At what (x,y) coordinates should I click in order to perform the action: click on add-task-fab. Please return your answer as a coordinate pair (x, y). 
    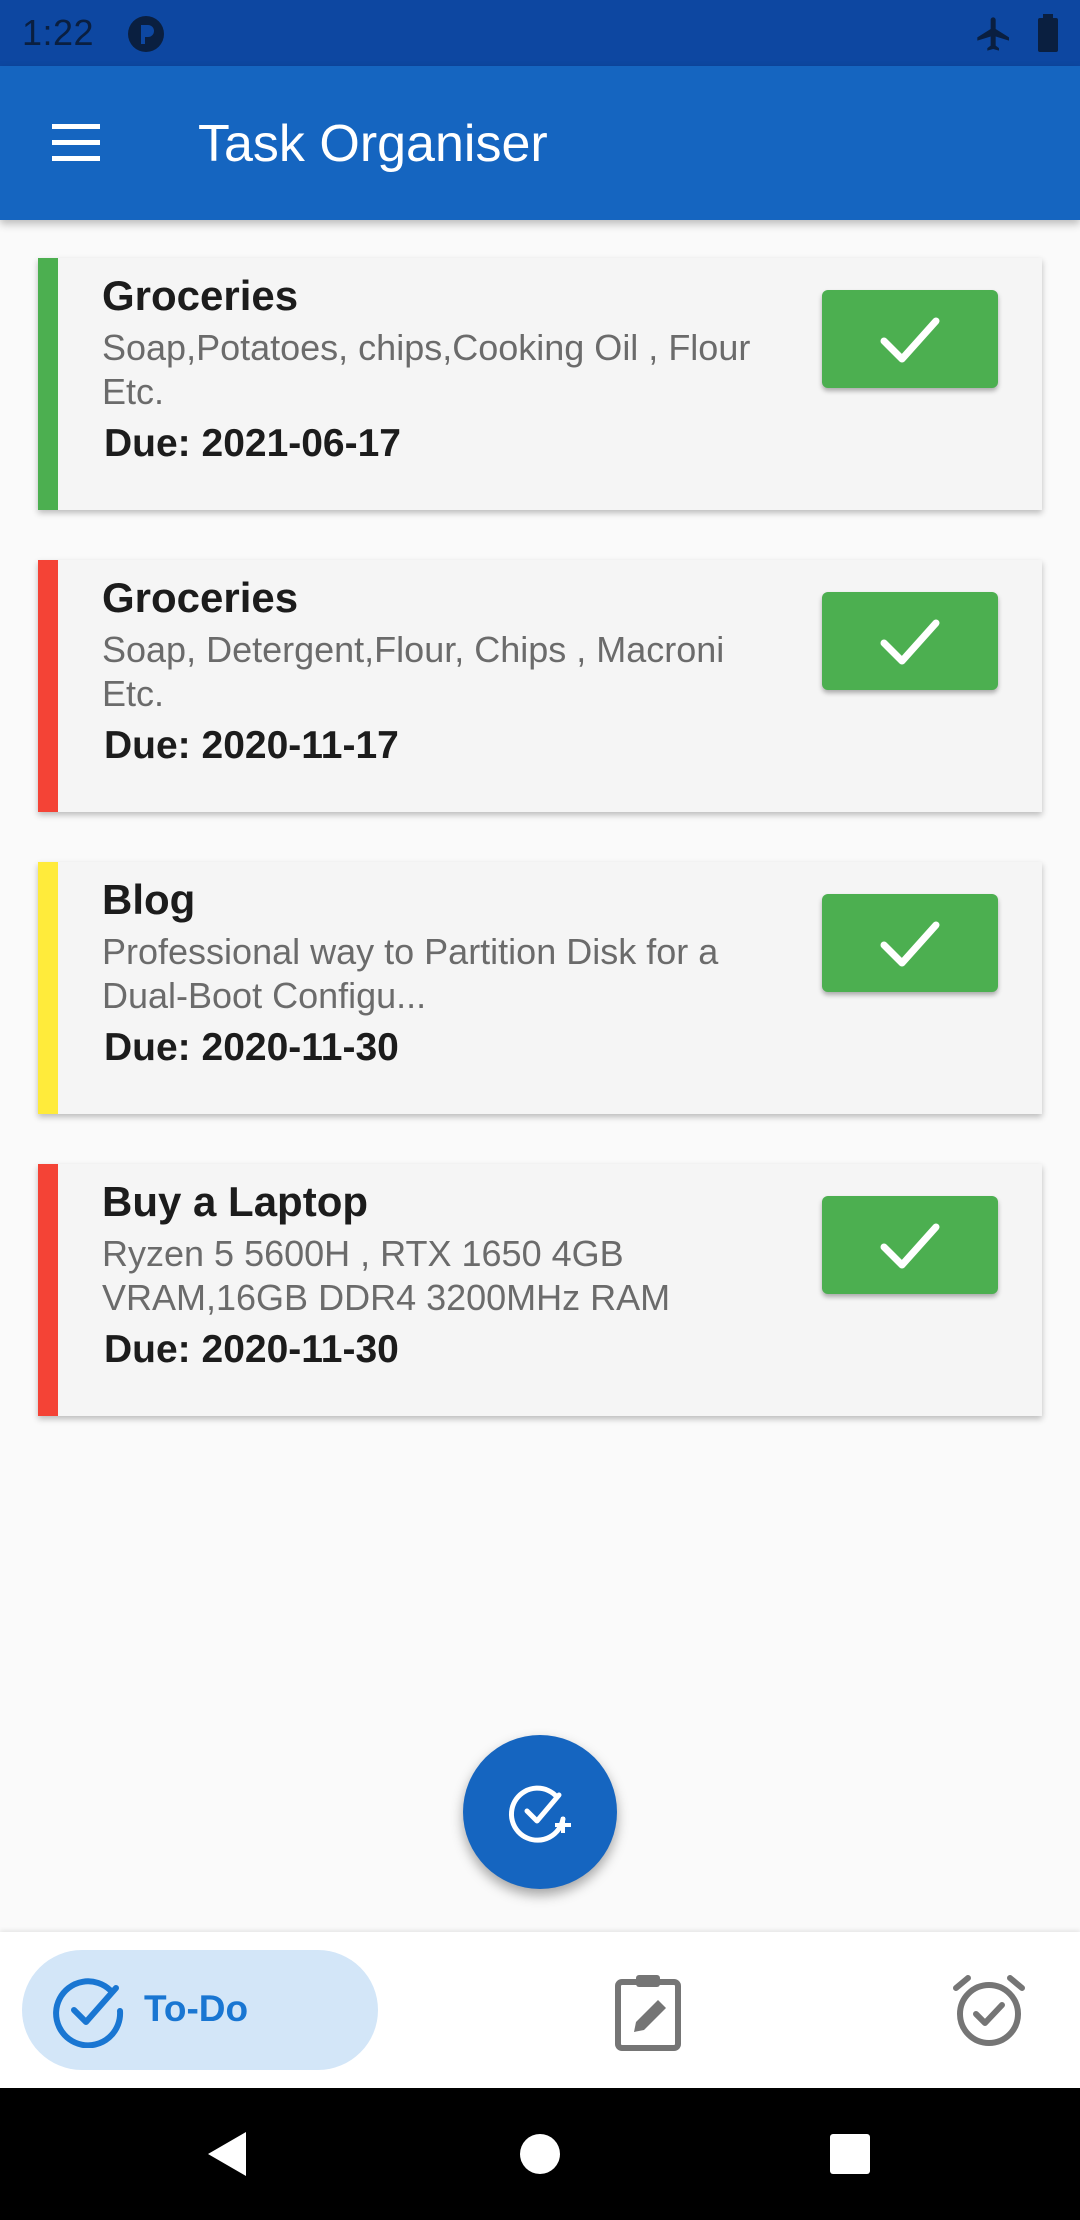
    Looking at the image, I should click on (540, 1812).